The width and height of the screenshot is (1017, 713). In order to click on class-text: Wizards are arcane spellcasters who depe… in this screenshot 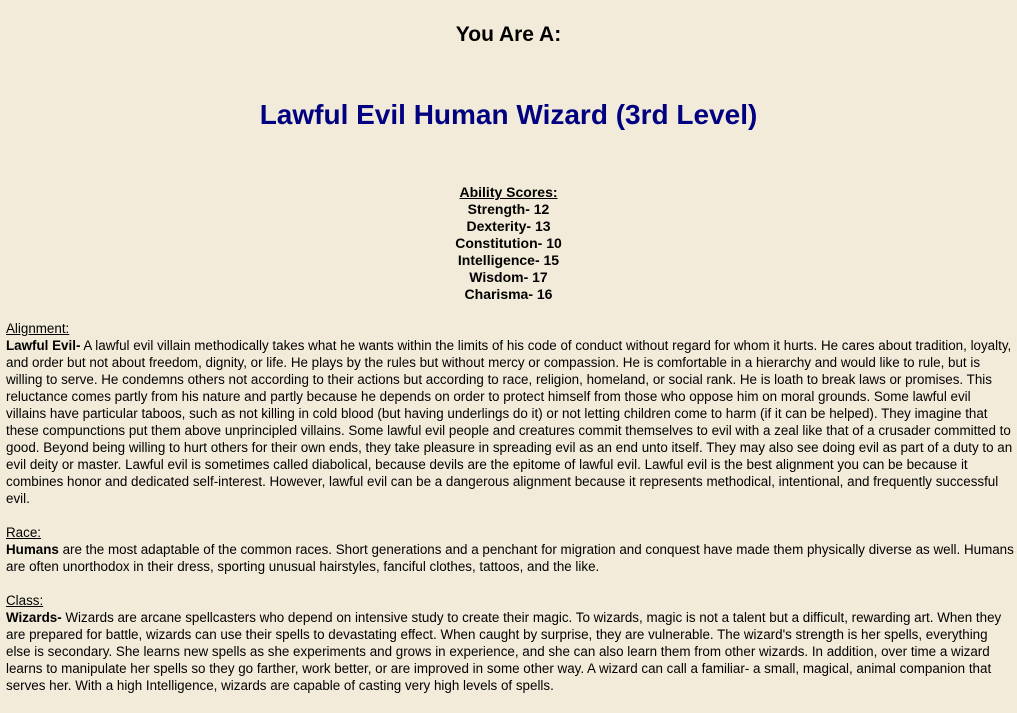, I will do `click(504, 651)`.